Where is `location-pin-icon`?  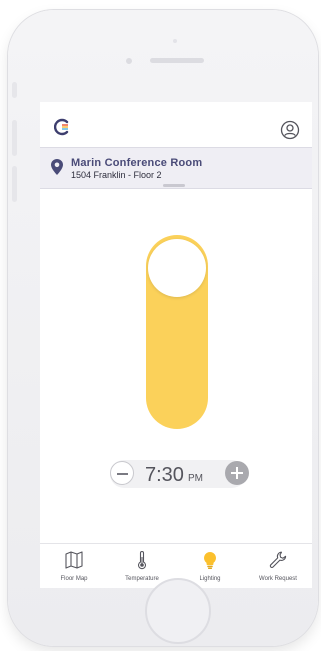 location-pin-icon is located at coordinates (57, 167).